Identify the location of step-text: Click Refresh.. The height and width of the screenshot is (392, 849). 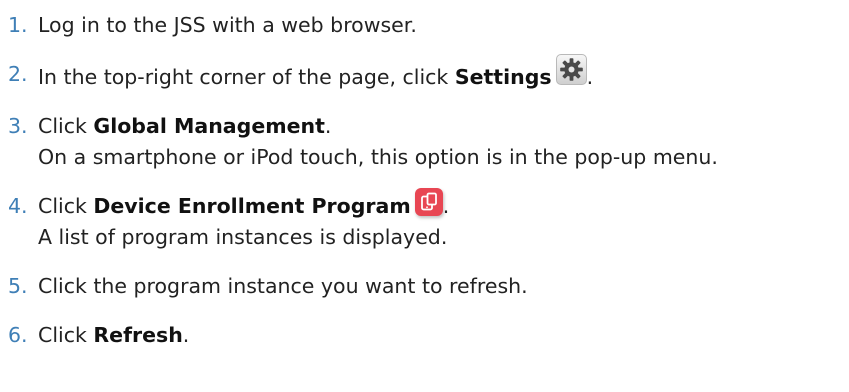
(443, 335).